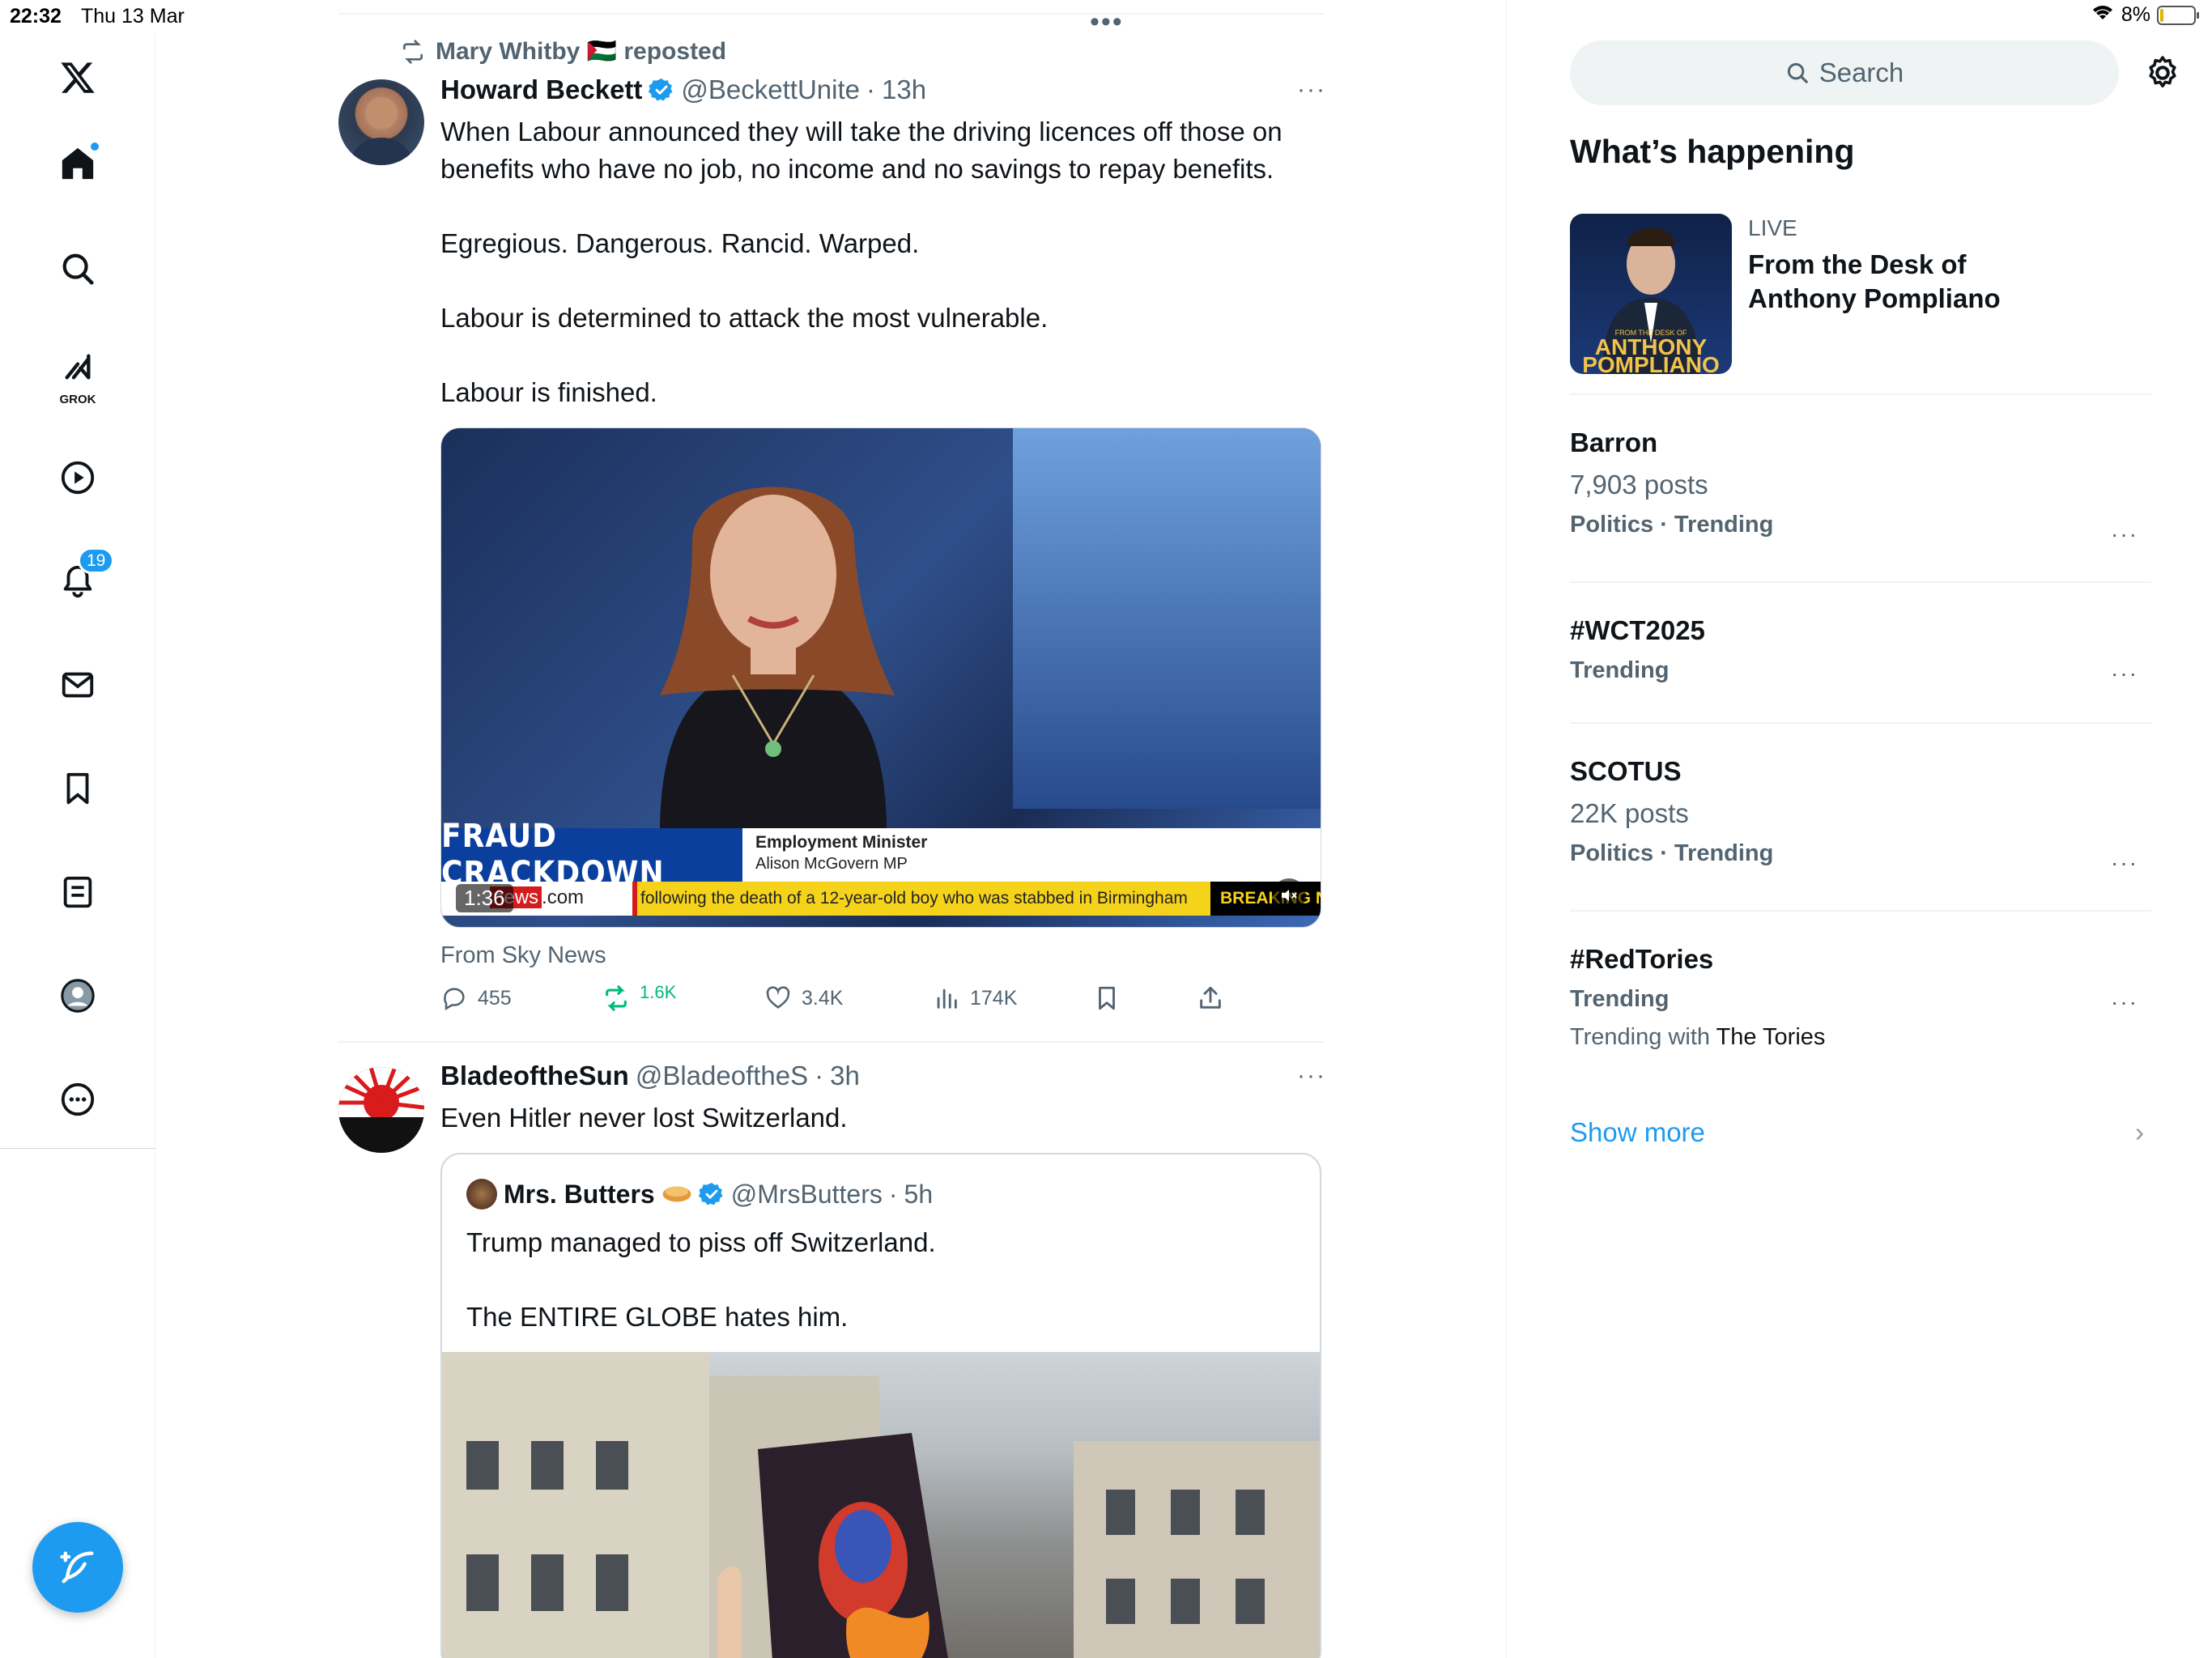  I want to click on verified-badge-icon, so click(661, 90).